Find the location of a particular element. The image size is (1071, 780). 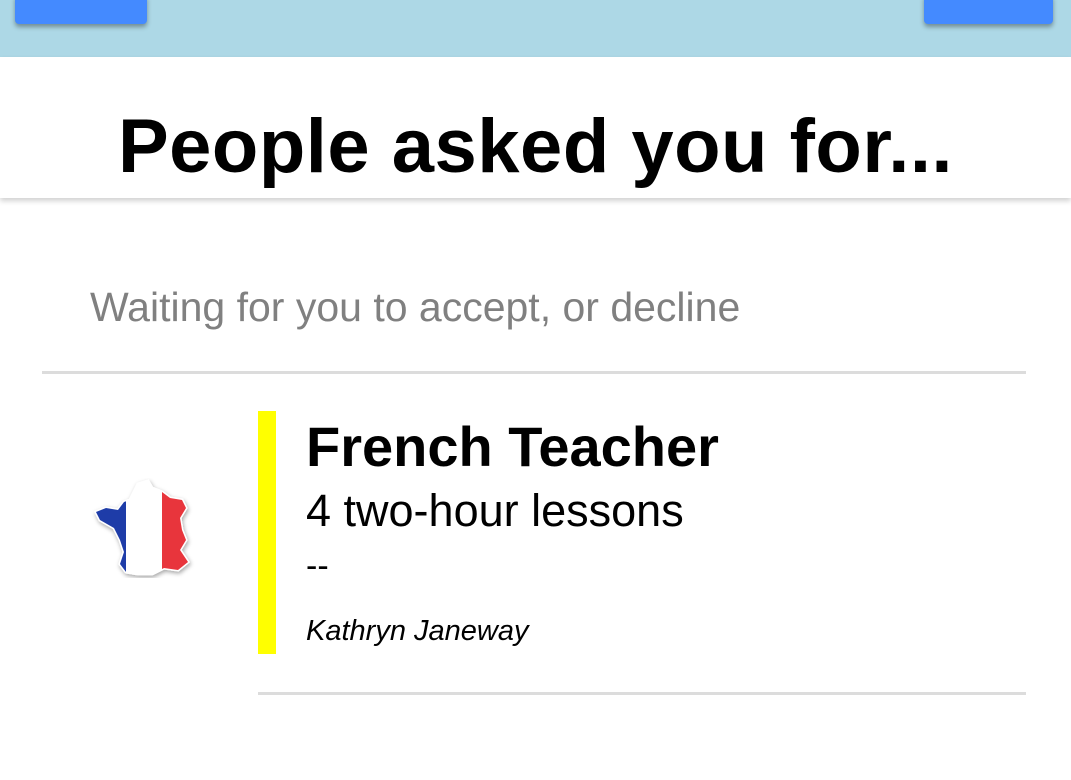

france-flag-map-icon is located at coordinates (145, 528).